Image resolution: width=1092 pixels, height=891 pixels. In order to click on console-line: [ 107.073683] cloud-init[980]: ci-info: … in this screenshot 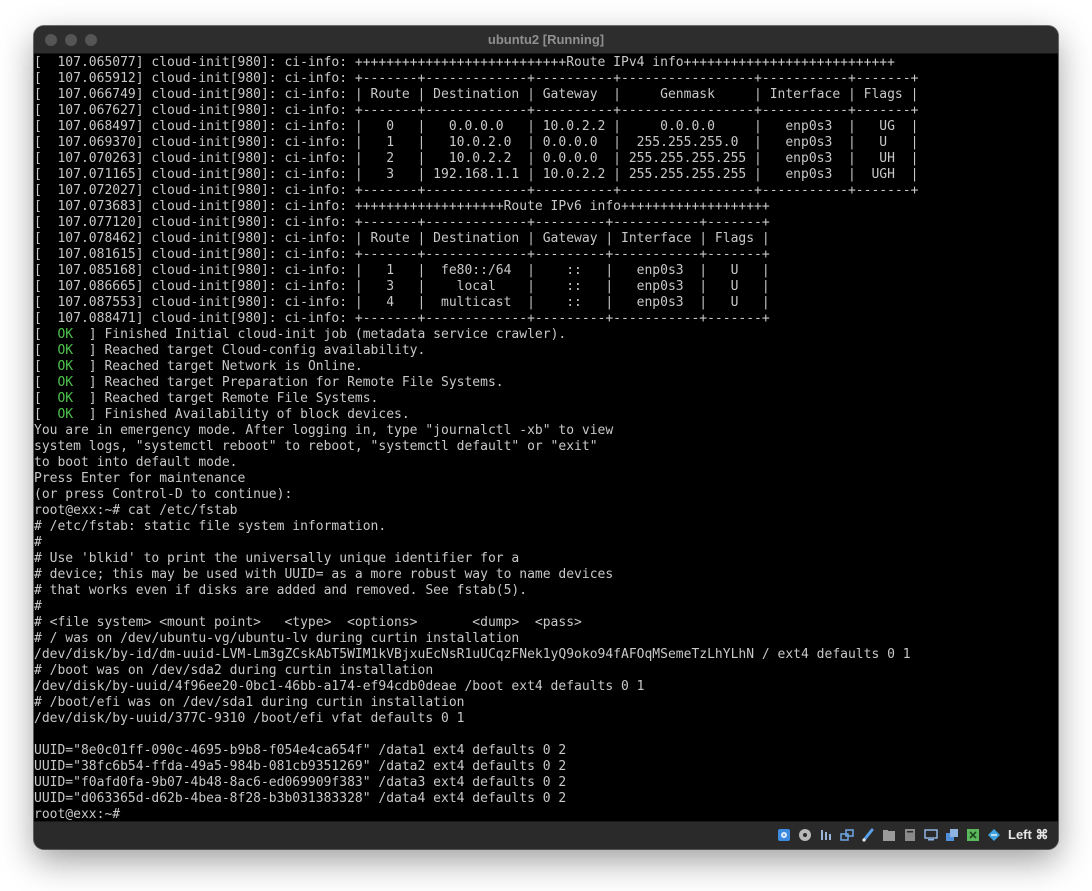, I will do `click(402, 206)`.